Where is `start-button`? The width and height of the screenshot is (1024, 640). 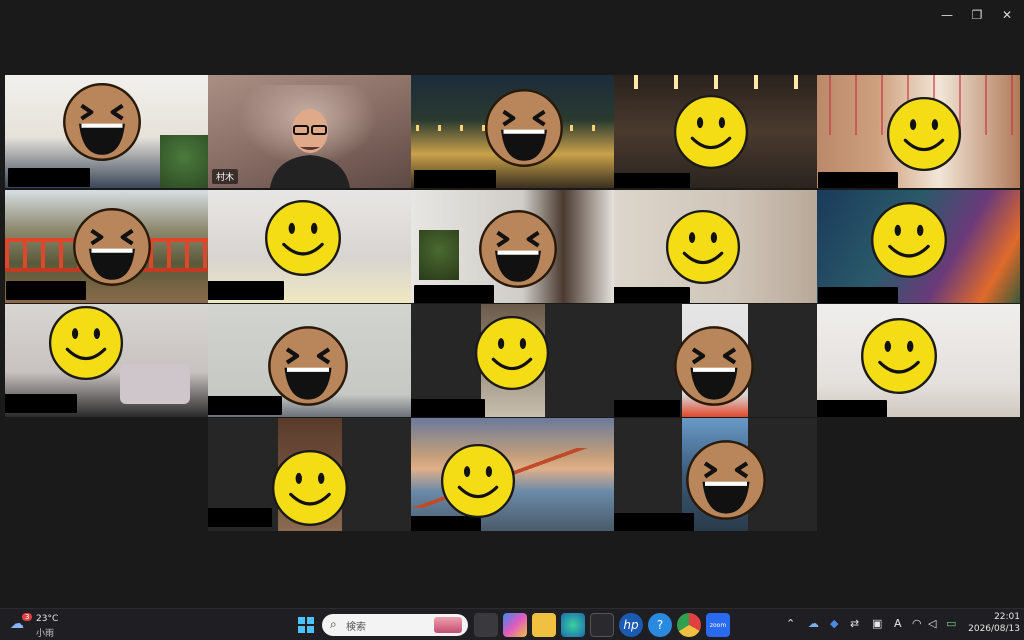
start-button is located at coordinates (306, 625).